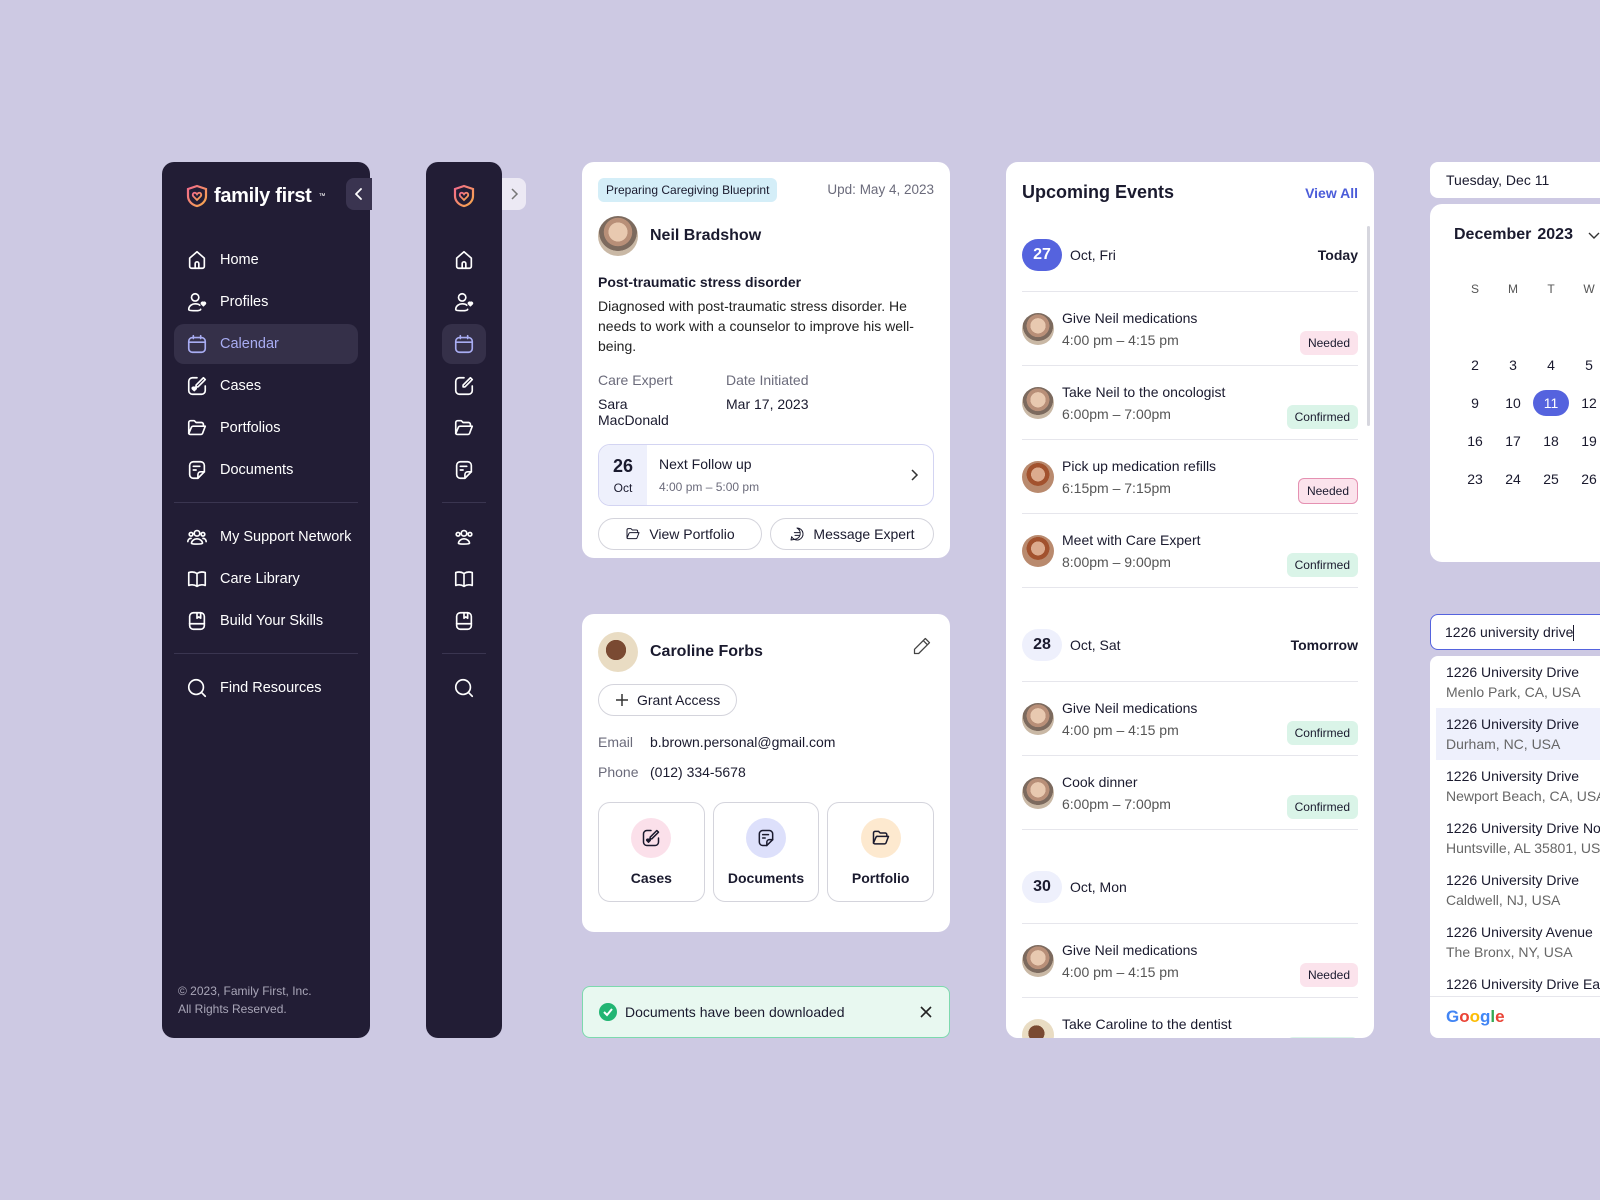  Describe the element at coordinates (1585, 403) in the screenshot. I see `calendar-day: 12` at that location.